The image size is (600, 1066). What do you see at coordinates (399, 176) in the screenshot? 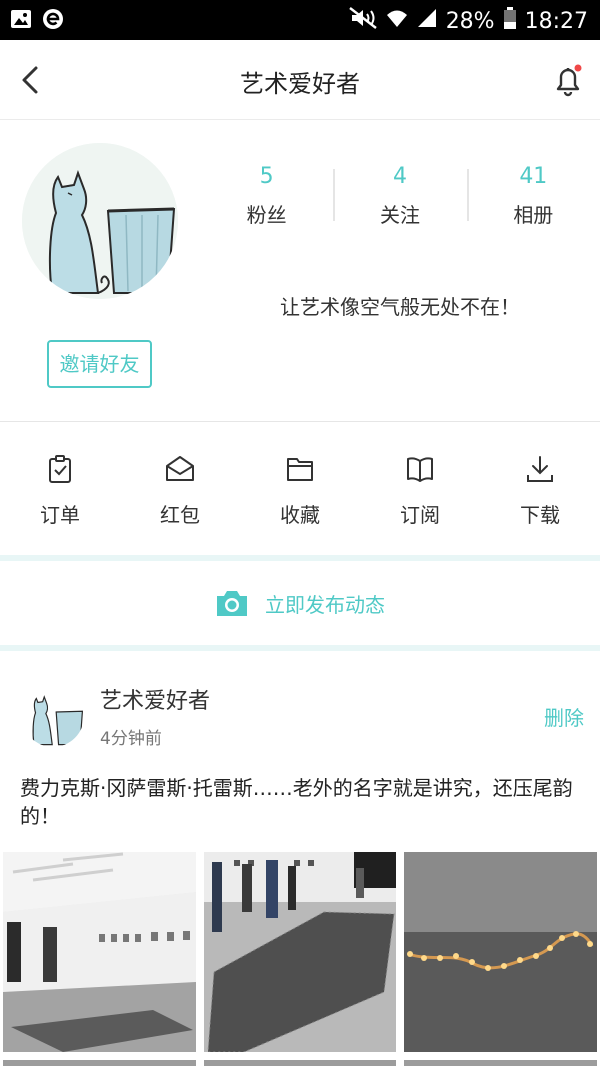
I see `stat-value: 4` at bounding box center [399, 176].